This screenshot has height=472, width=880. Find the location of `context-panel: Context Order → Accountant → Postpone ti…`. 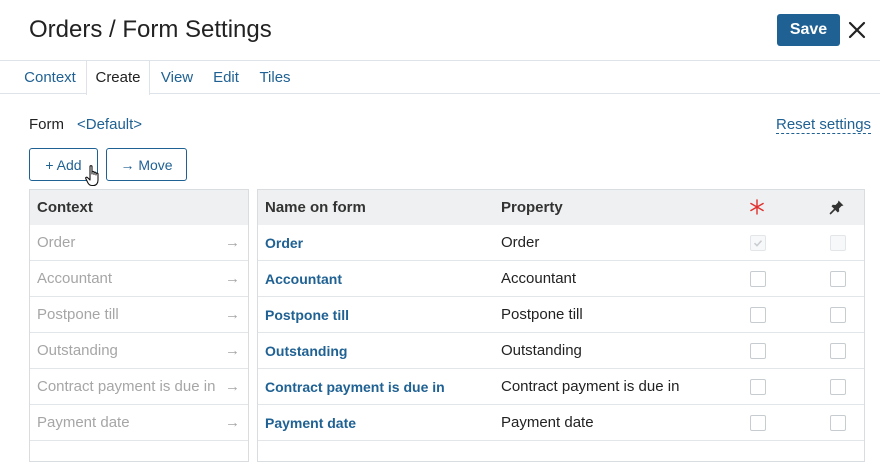

context-panel: Context Order → Accountant → Postpone ti… is located at coordinates (139, 325).